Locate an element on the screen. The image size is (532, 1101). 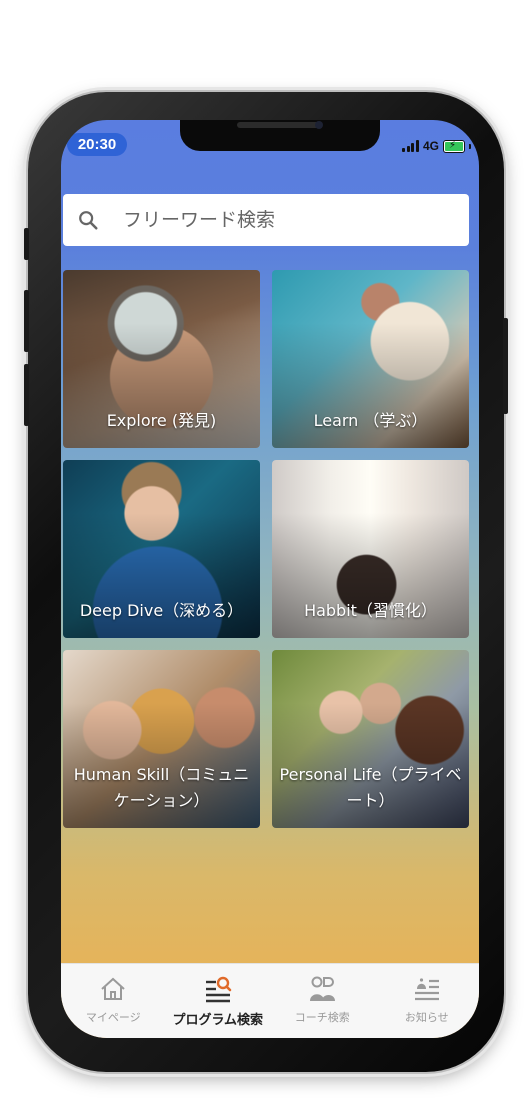
tab-program-search: プログラム検索 is located at coordinates (218, 1001).